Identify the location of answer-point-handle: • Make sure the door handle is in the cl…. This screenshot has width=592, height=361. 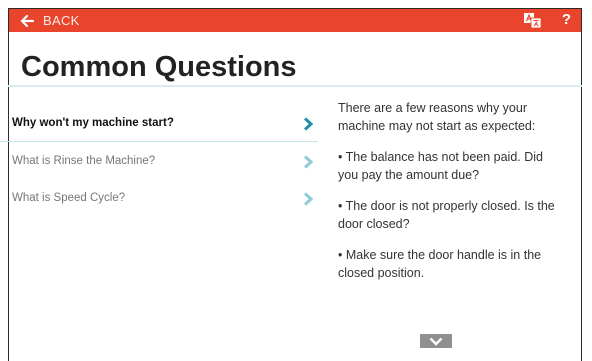
(440, 264).